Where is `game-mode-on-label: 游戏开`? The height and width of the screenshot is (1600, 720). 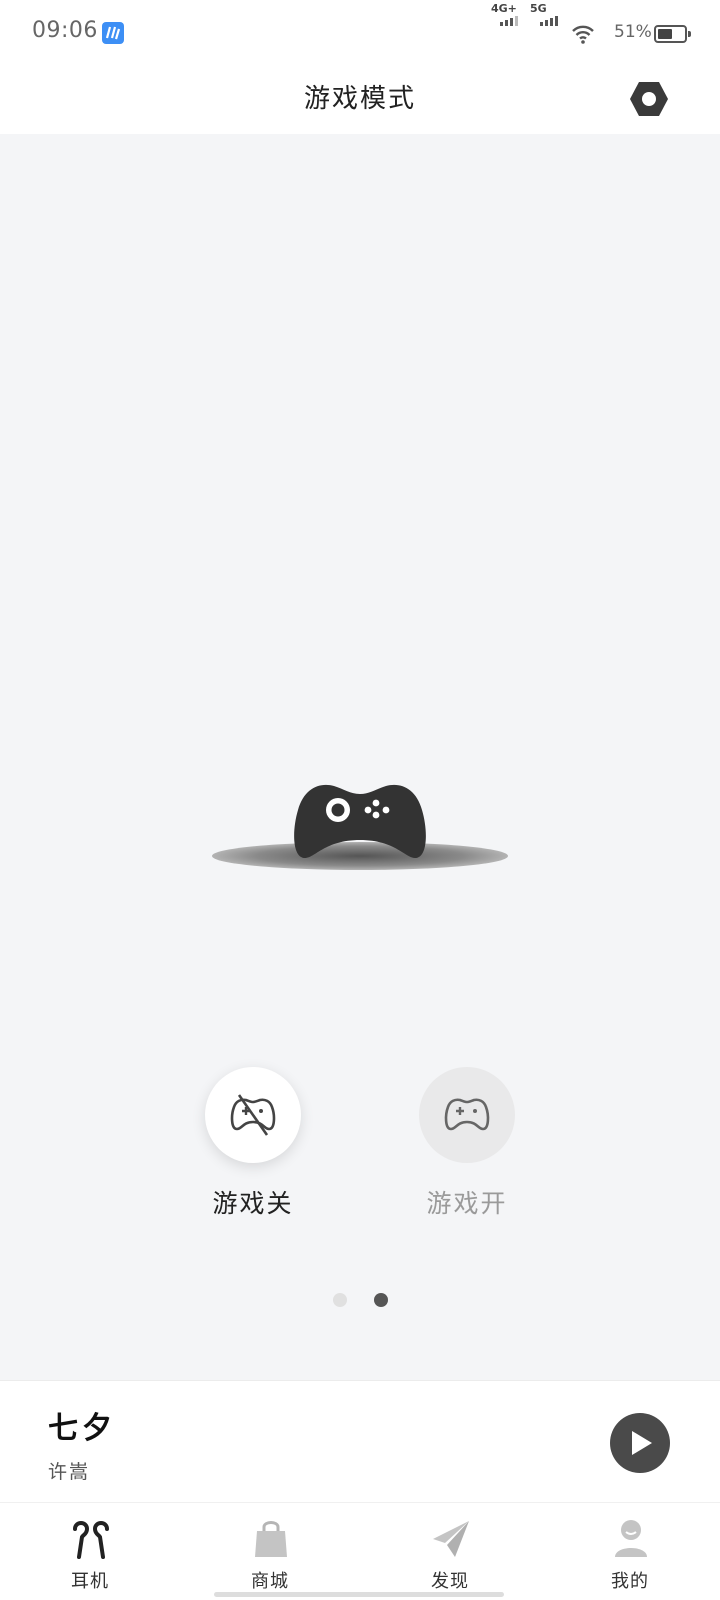
game-mode-on-label: 游戏开 is located at coordinates (467, 1203).